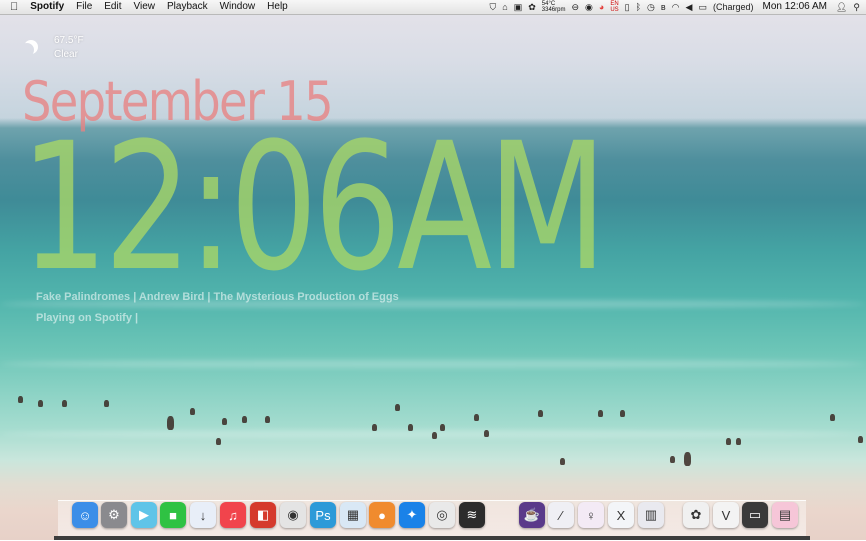  What do you see at coordinates (31, 47) in the screenshot?
I see `moon-icon` at bounding box center [31, 47].